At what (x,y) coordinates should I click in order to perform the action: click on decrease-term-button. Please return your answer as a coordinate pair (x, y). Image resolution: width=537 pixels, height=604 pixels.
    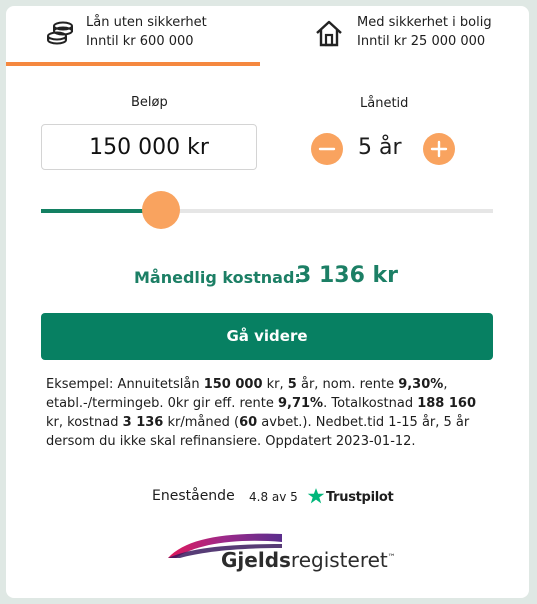
    Looking at the image, I should click on (327, 149).